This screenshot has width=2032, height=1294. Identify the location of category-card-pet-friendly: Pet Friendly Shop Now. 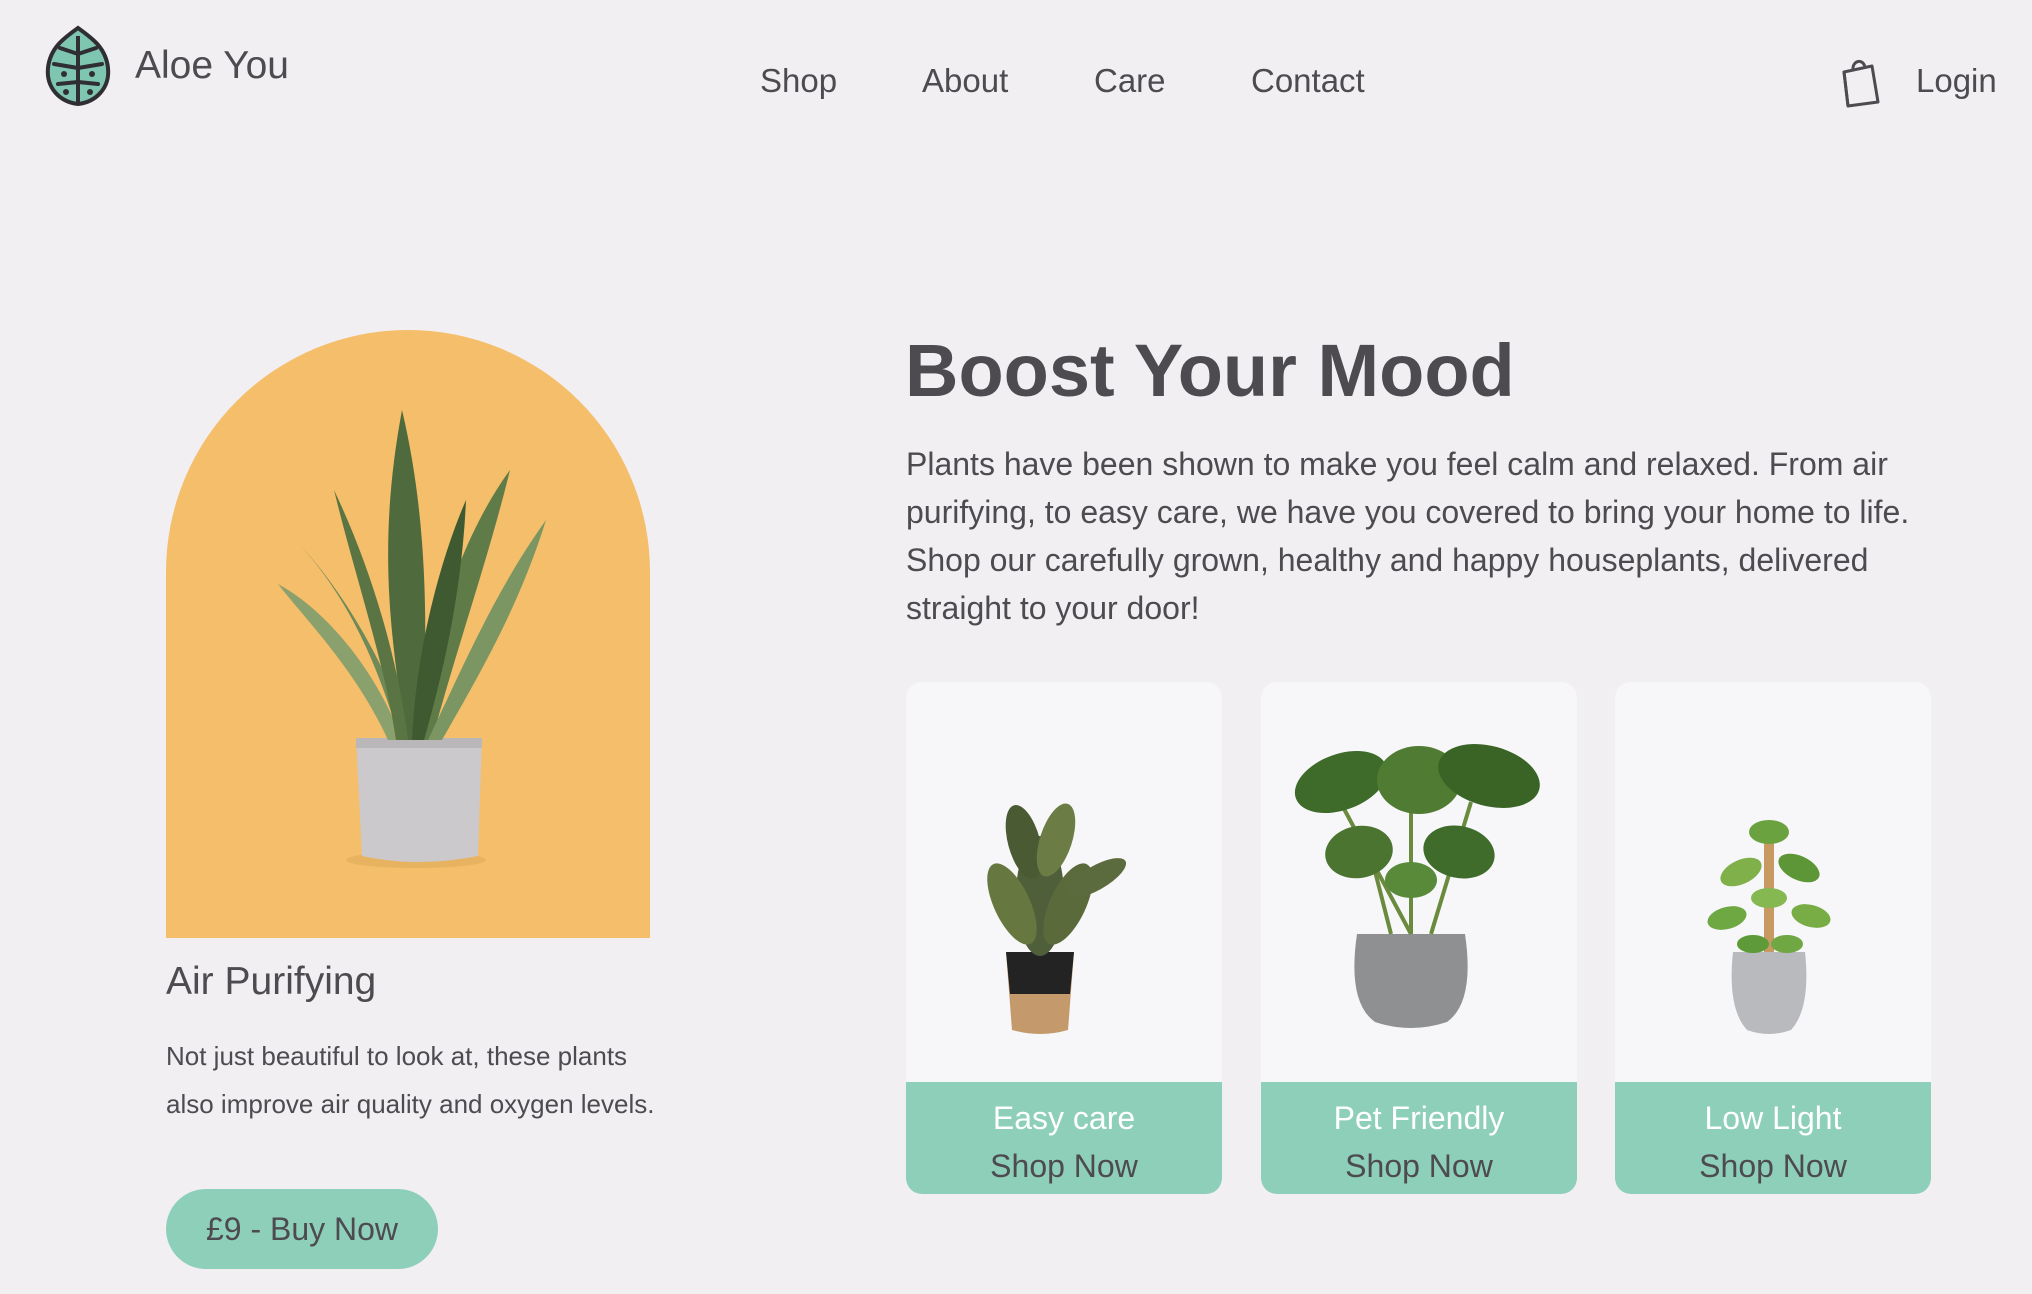
(1419, 938).